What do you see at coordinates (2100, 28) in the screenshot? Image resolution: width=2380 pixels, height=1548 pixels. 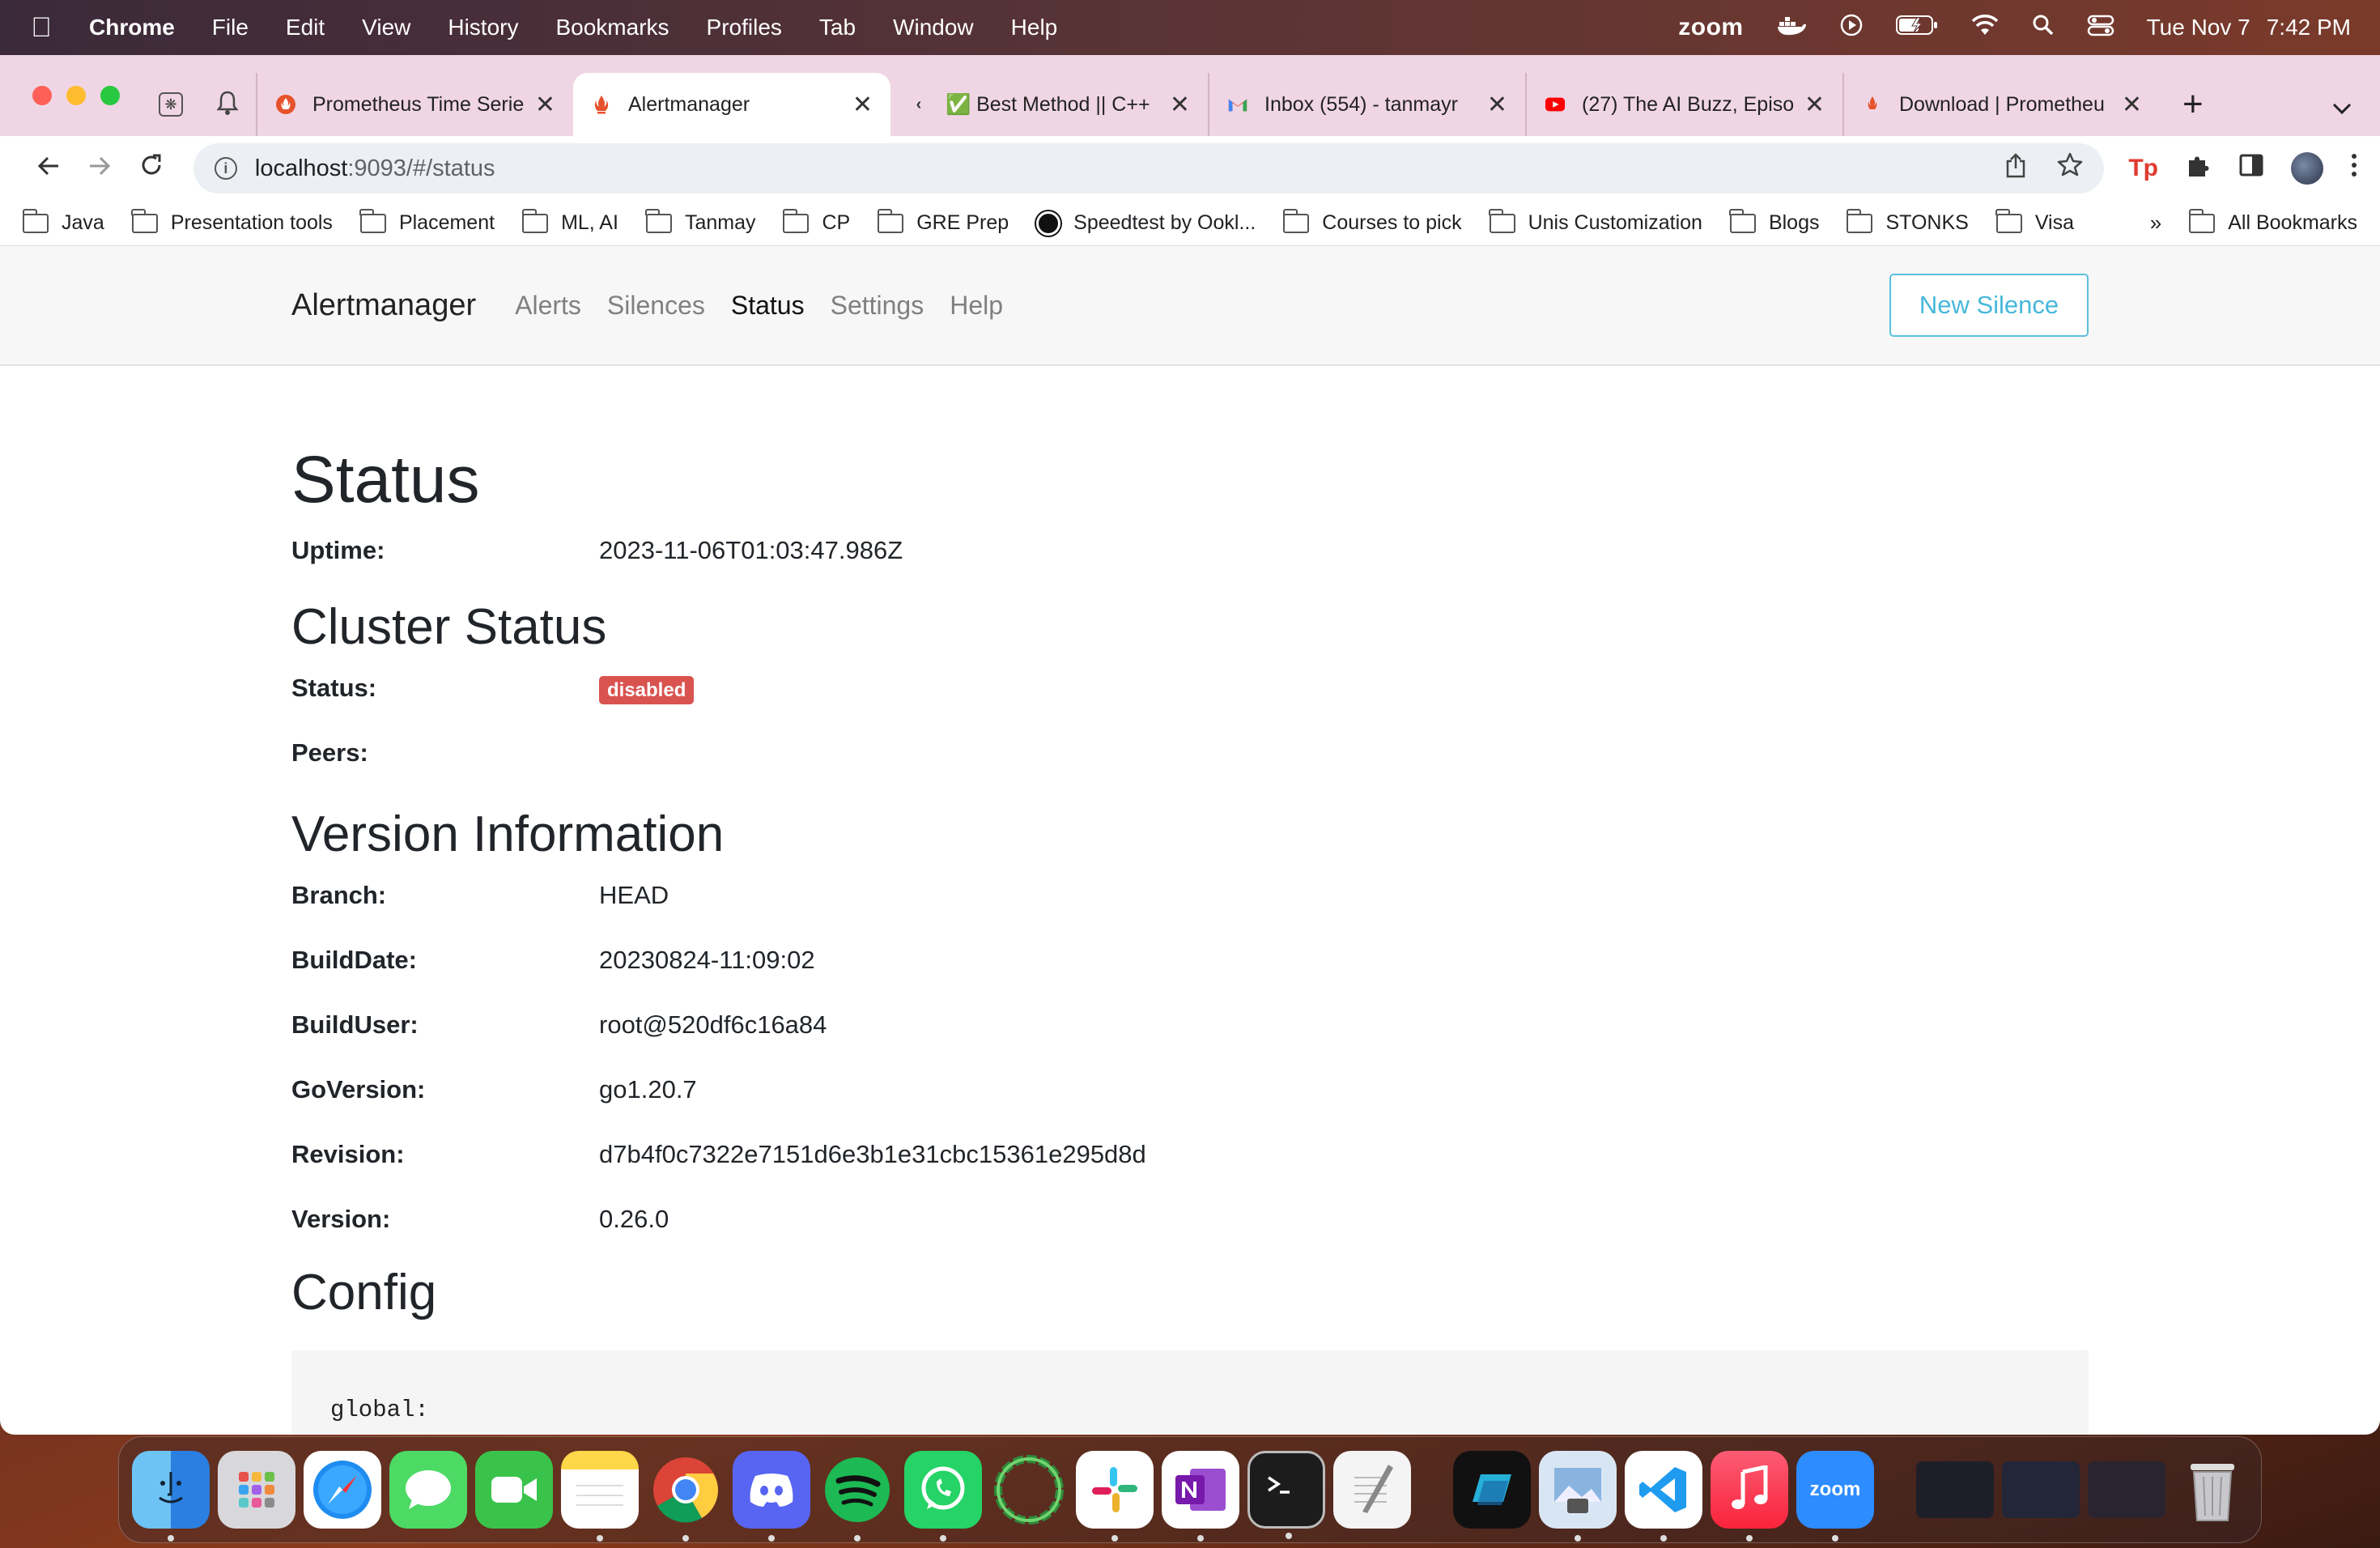 I see `control-center-icon` at bounding box center [2100, 28].